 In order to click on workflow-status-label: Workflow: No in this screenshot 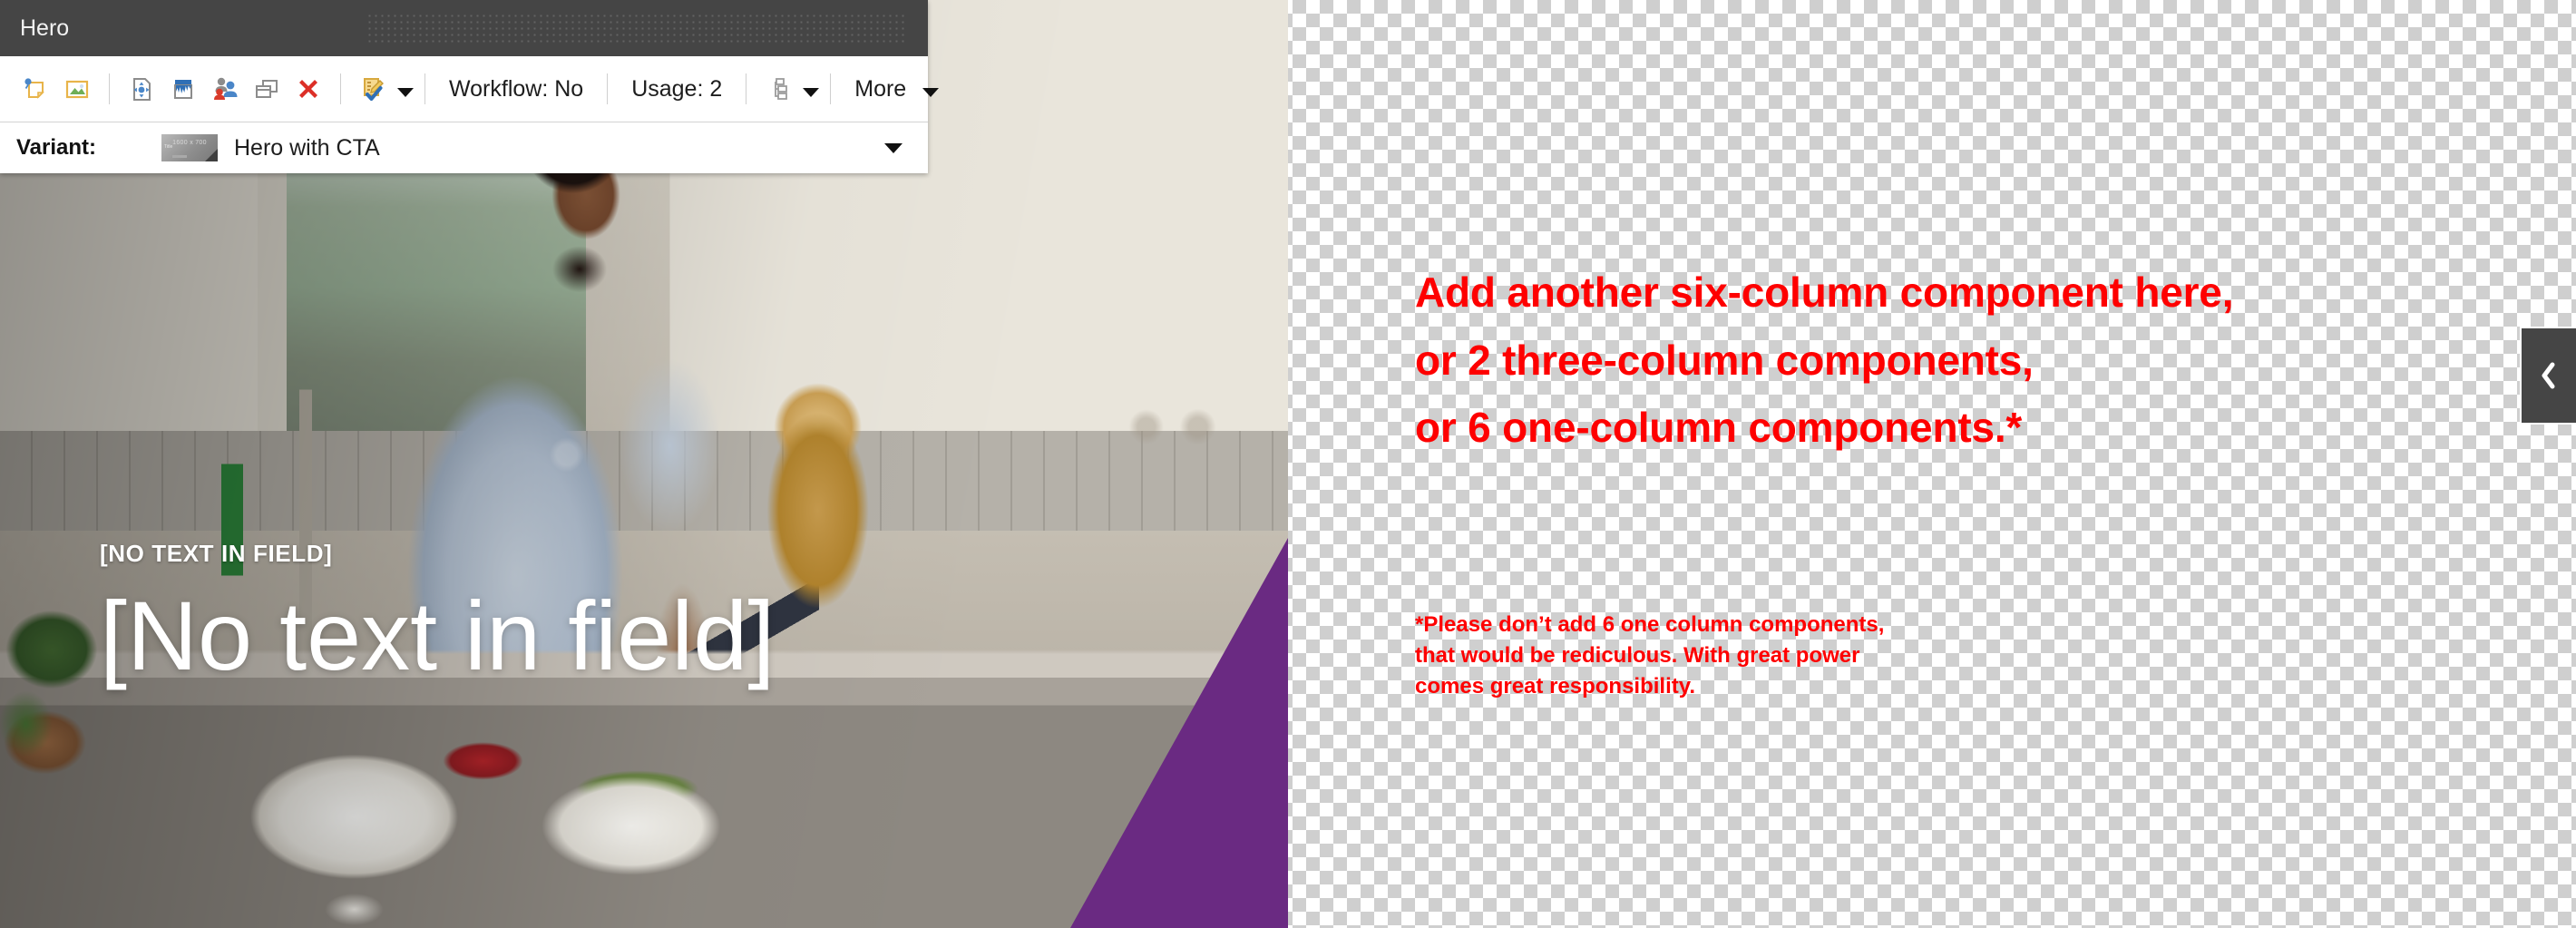, I will do `click(516, 88)`.